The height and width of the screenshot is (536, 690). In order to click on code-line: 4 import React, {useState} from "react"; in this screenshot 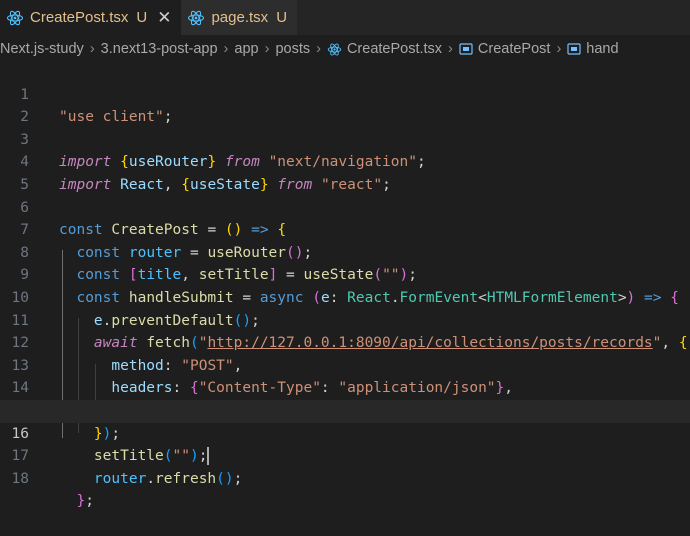, I will do `click(345, 161)`.